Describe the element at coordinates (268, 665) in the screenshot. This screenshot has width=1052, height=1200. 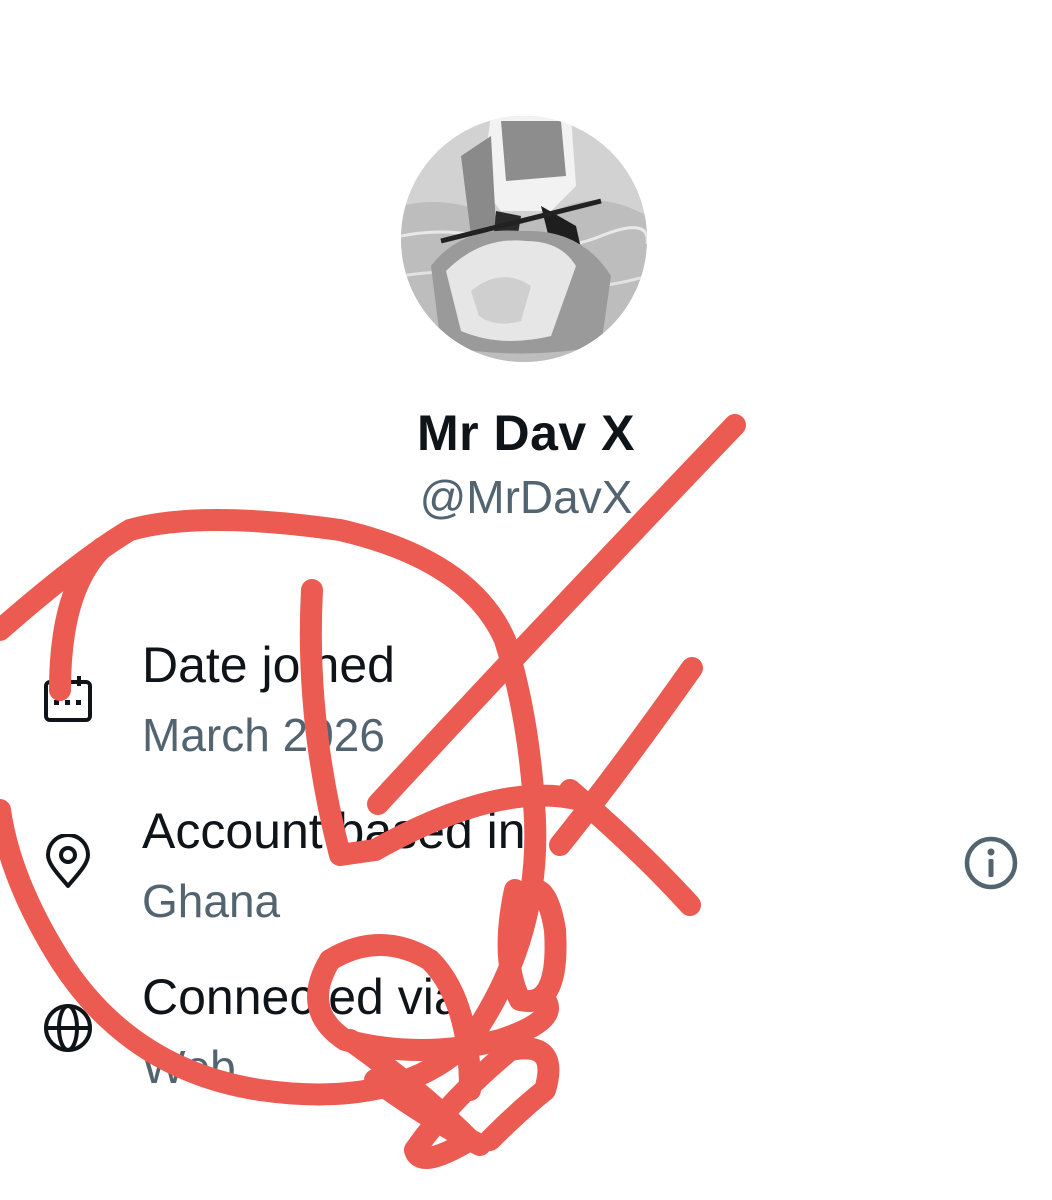
I see `date-joined-label: Date joined` at that location.